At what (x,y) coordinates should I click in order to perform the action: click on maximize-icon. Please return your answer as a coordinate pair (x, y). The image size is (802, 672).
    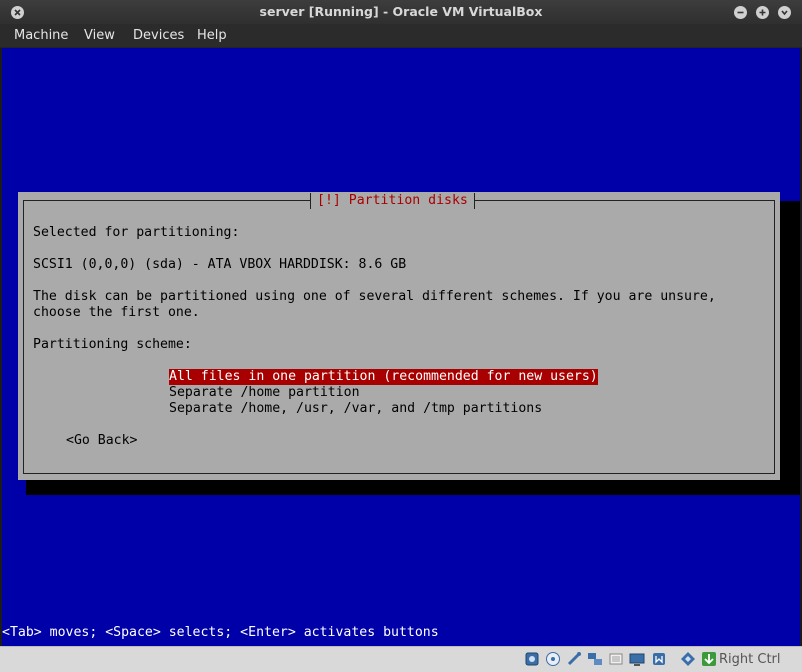
    Looking at the image, I should click on (762, 12).